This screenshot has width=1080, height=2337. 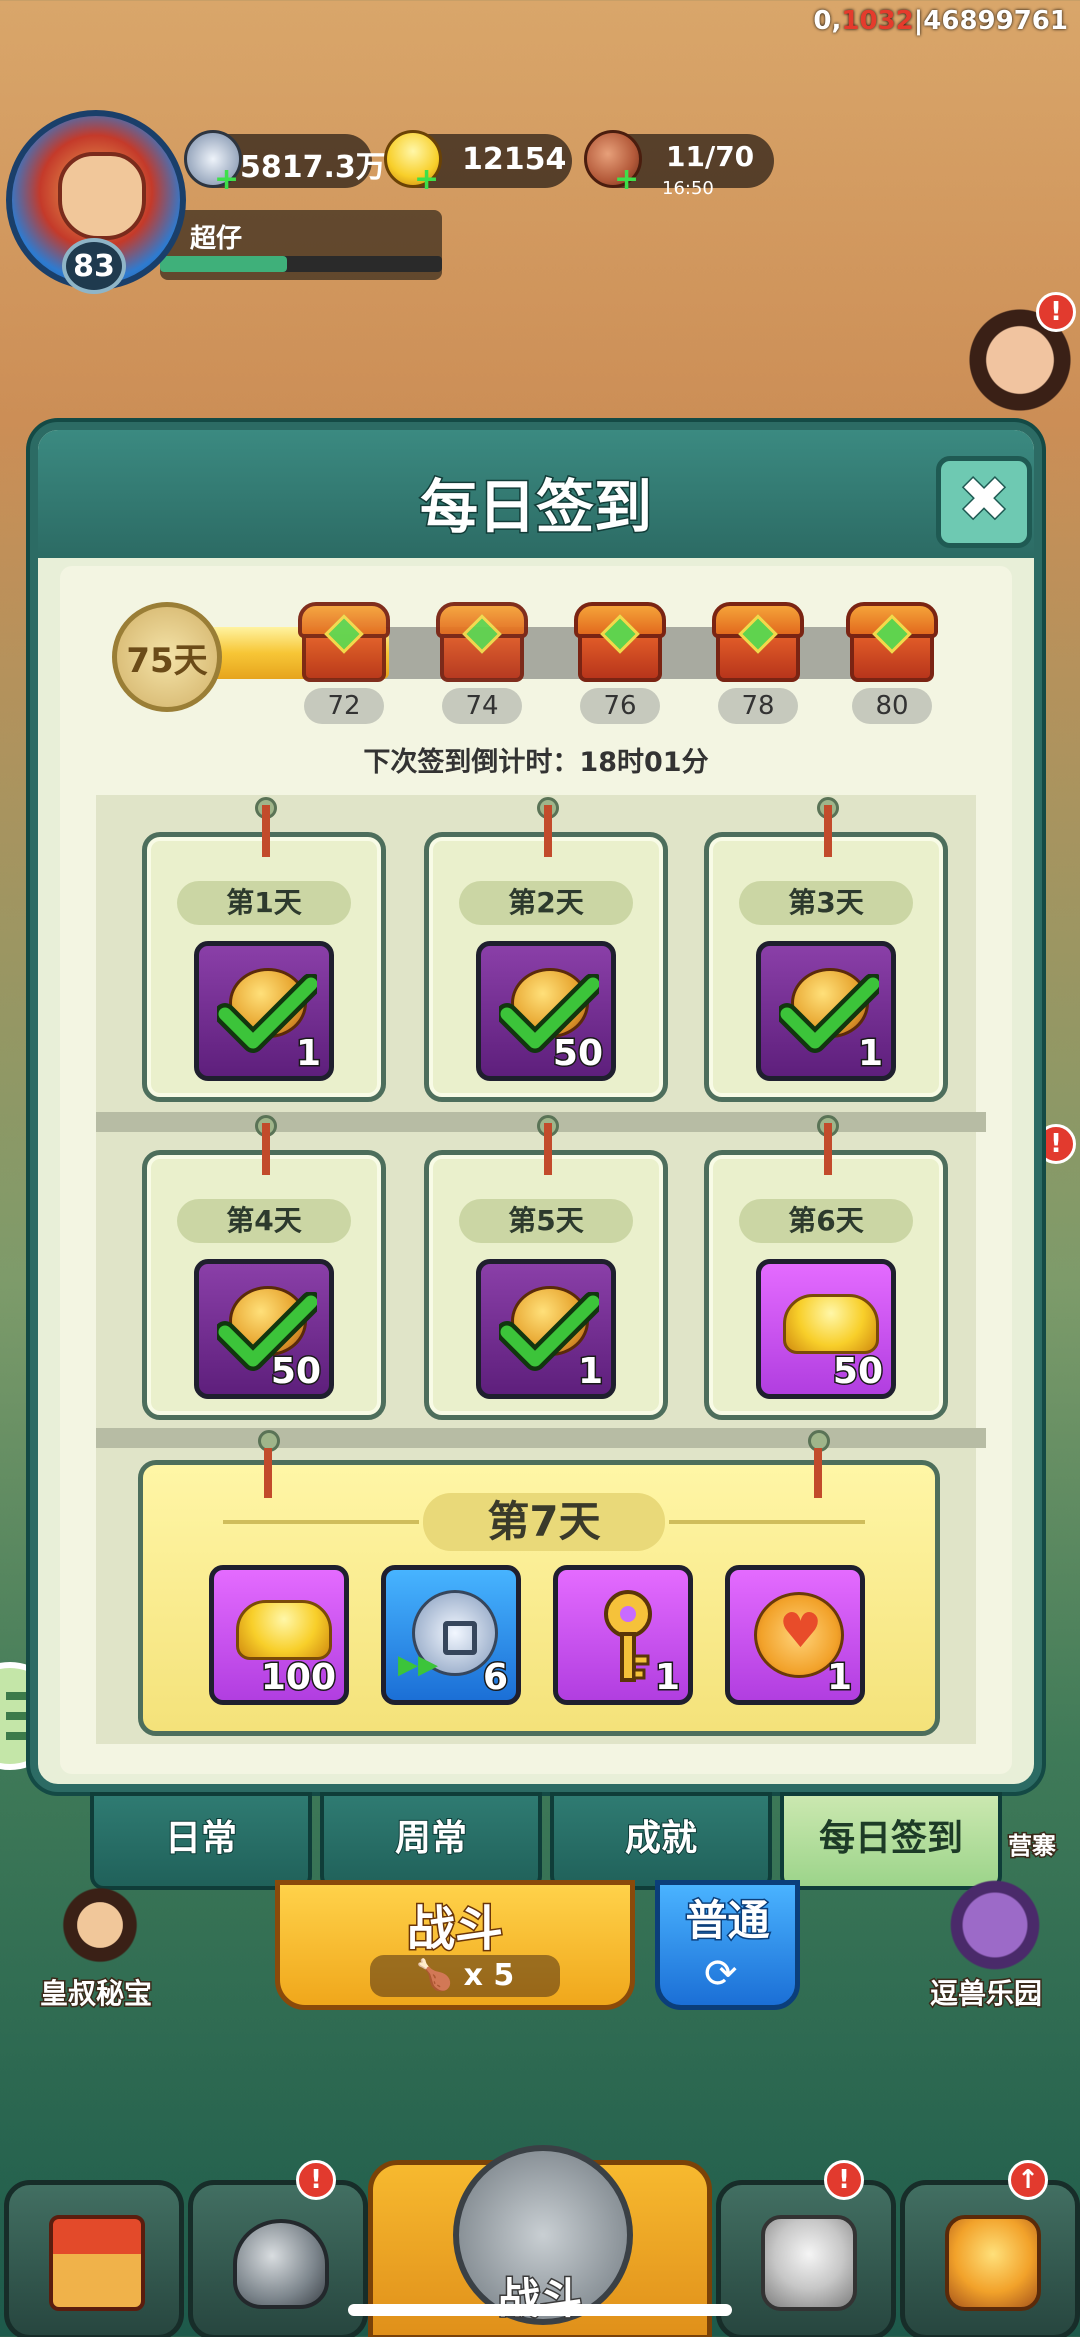 I want to click on close-button: ✖, so click(x=984, y=502).